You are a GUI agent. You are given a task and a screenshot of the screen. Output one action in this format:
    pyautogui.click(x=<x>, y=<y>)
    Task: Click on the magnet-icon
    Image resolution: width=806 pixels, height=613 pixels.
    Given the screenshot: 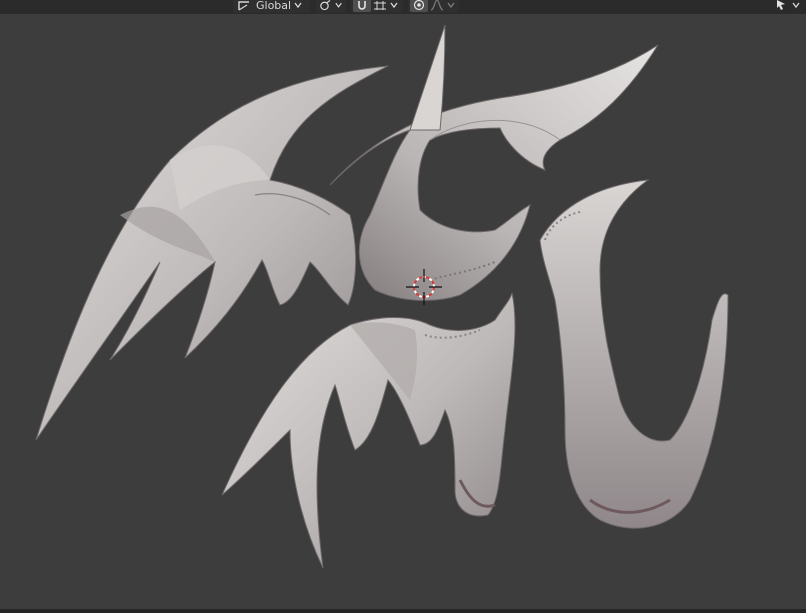 What is the action you would take?
    pyautogui.click(x=362, y=5)
    